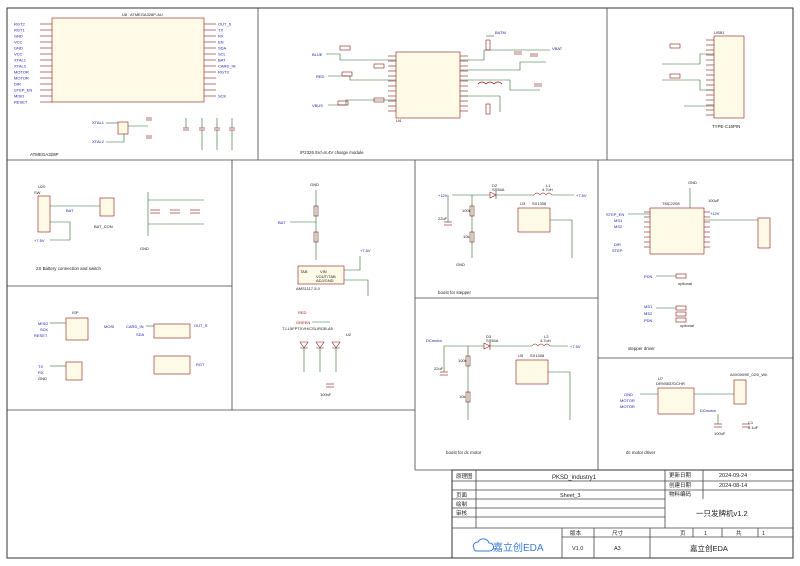  What do you see at coordinates (443, 218) in the screenshot?
I see `c-22uf: 22uF` at bounding box center [443, 218].